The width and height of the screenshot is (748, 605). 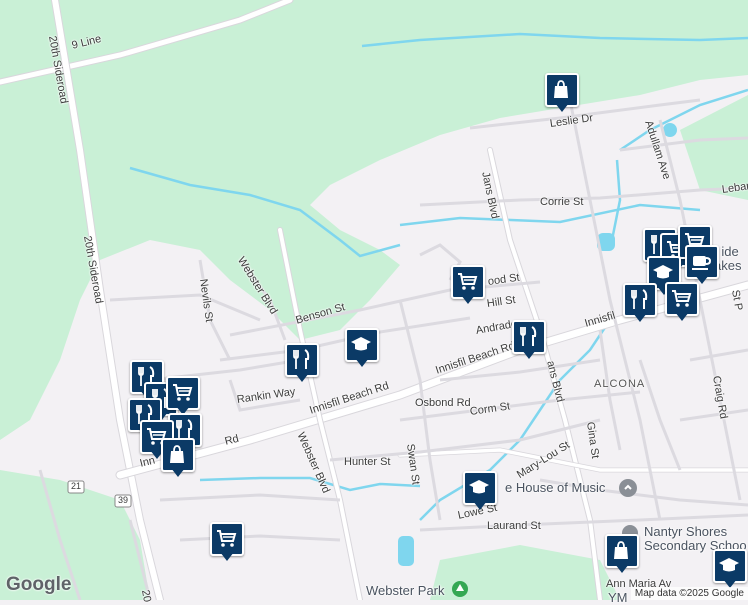 I want to click on pond, so click(x=406, y=551).